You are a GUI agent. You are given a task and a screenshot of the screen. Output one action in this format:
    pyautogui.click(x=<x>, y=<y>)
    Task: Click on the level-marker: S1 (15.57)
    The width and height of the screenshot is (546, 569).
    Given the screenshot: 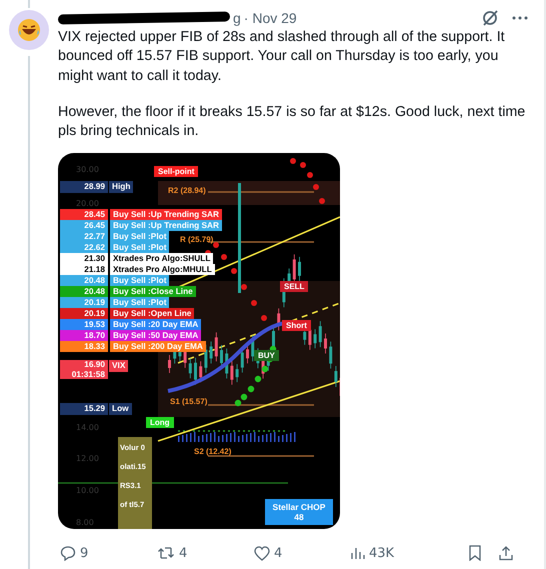 What is the action you would take?
    pyautogui.click(x=189, y=401)
    